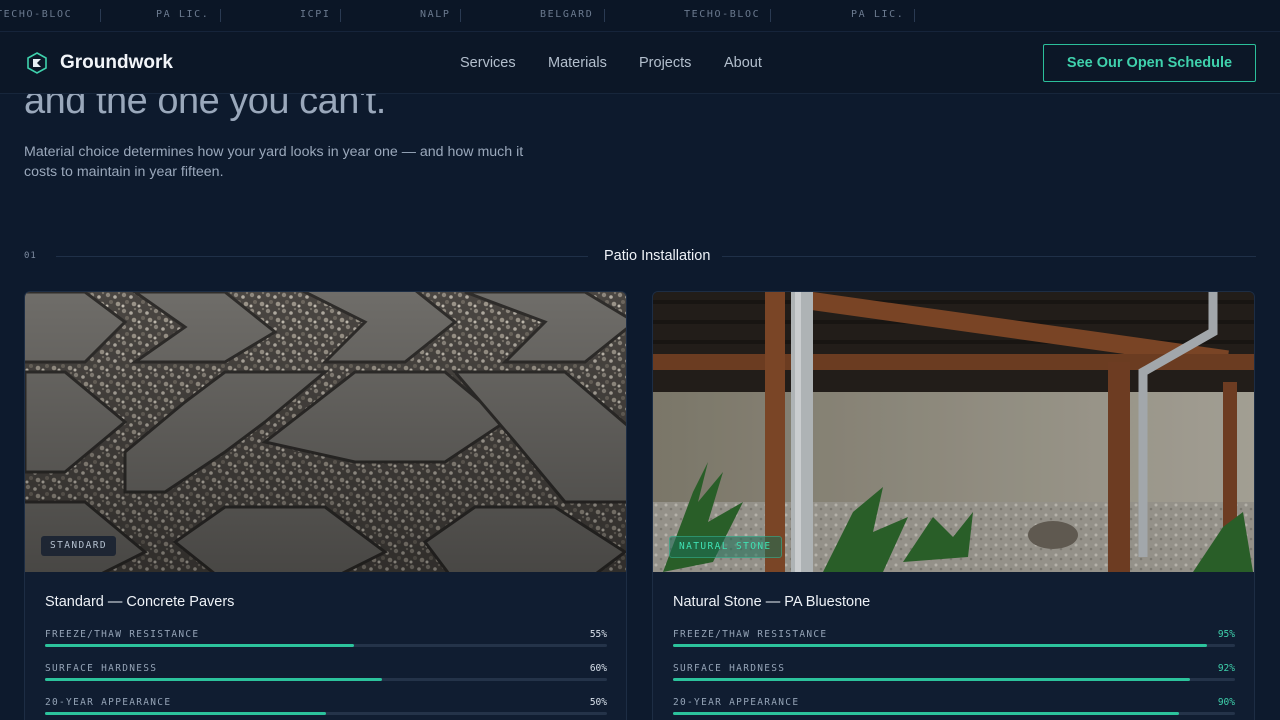 The image size is (1280, 720). Describe the element at coordinates (488, 63) in the screenshot. I see `nav-link-services: Services` at that location.